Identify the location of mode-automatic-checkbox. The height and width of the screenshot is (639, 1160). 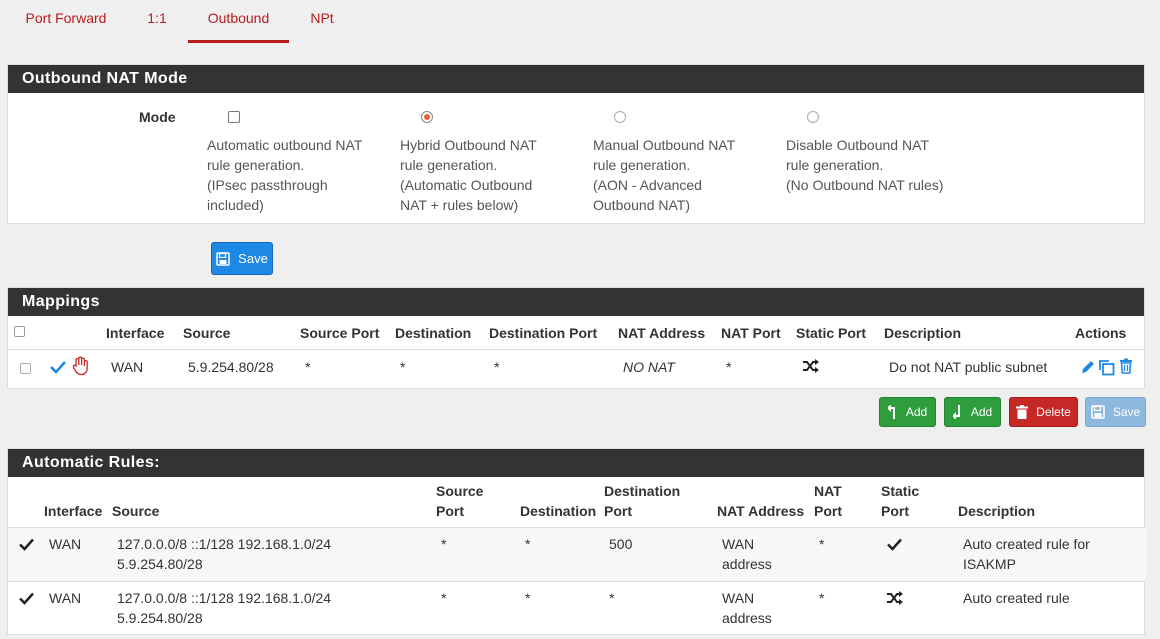
(234, 117).